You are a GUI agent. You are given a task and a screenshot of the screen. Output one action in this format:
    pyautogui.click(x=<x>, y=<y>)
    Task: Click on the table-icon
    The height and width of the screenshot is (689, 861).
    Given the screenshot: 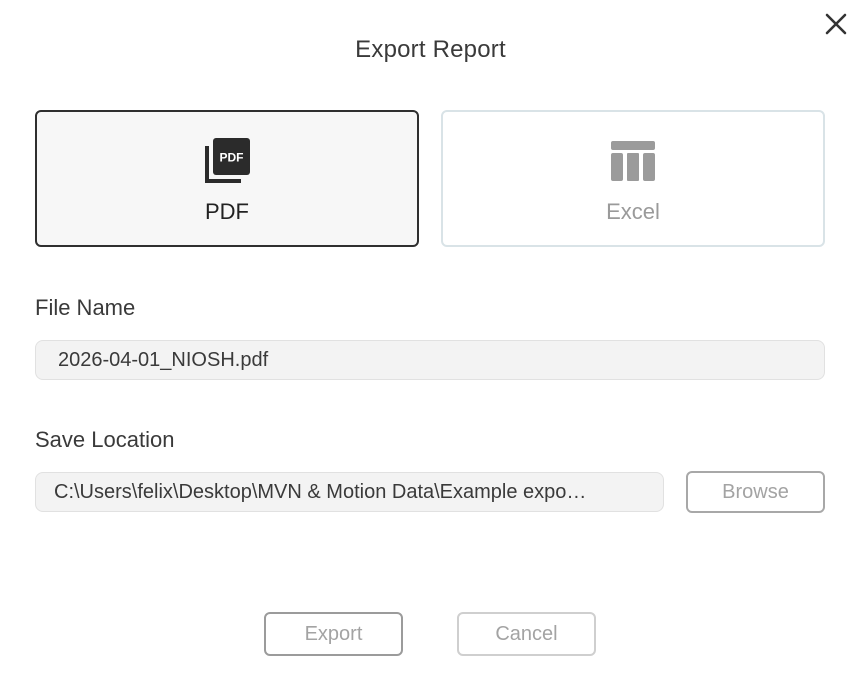 What is the action you would take?
    pyautogui.click(x=633, y=160)
    